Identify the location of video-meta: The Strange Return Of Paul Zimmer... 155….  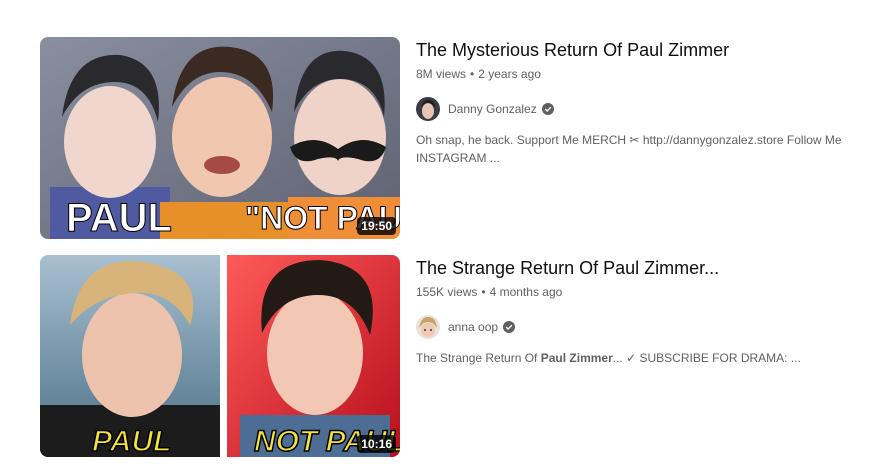
(638, 311).